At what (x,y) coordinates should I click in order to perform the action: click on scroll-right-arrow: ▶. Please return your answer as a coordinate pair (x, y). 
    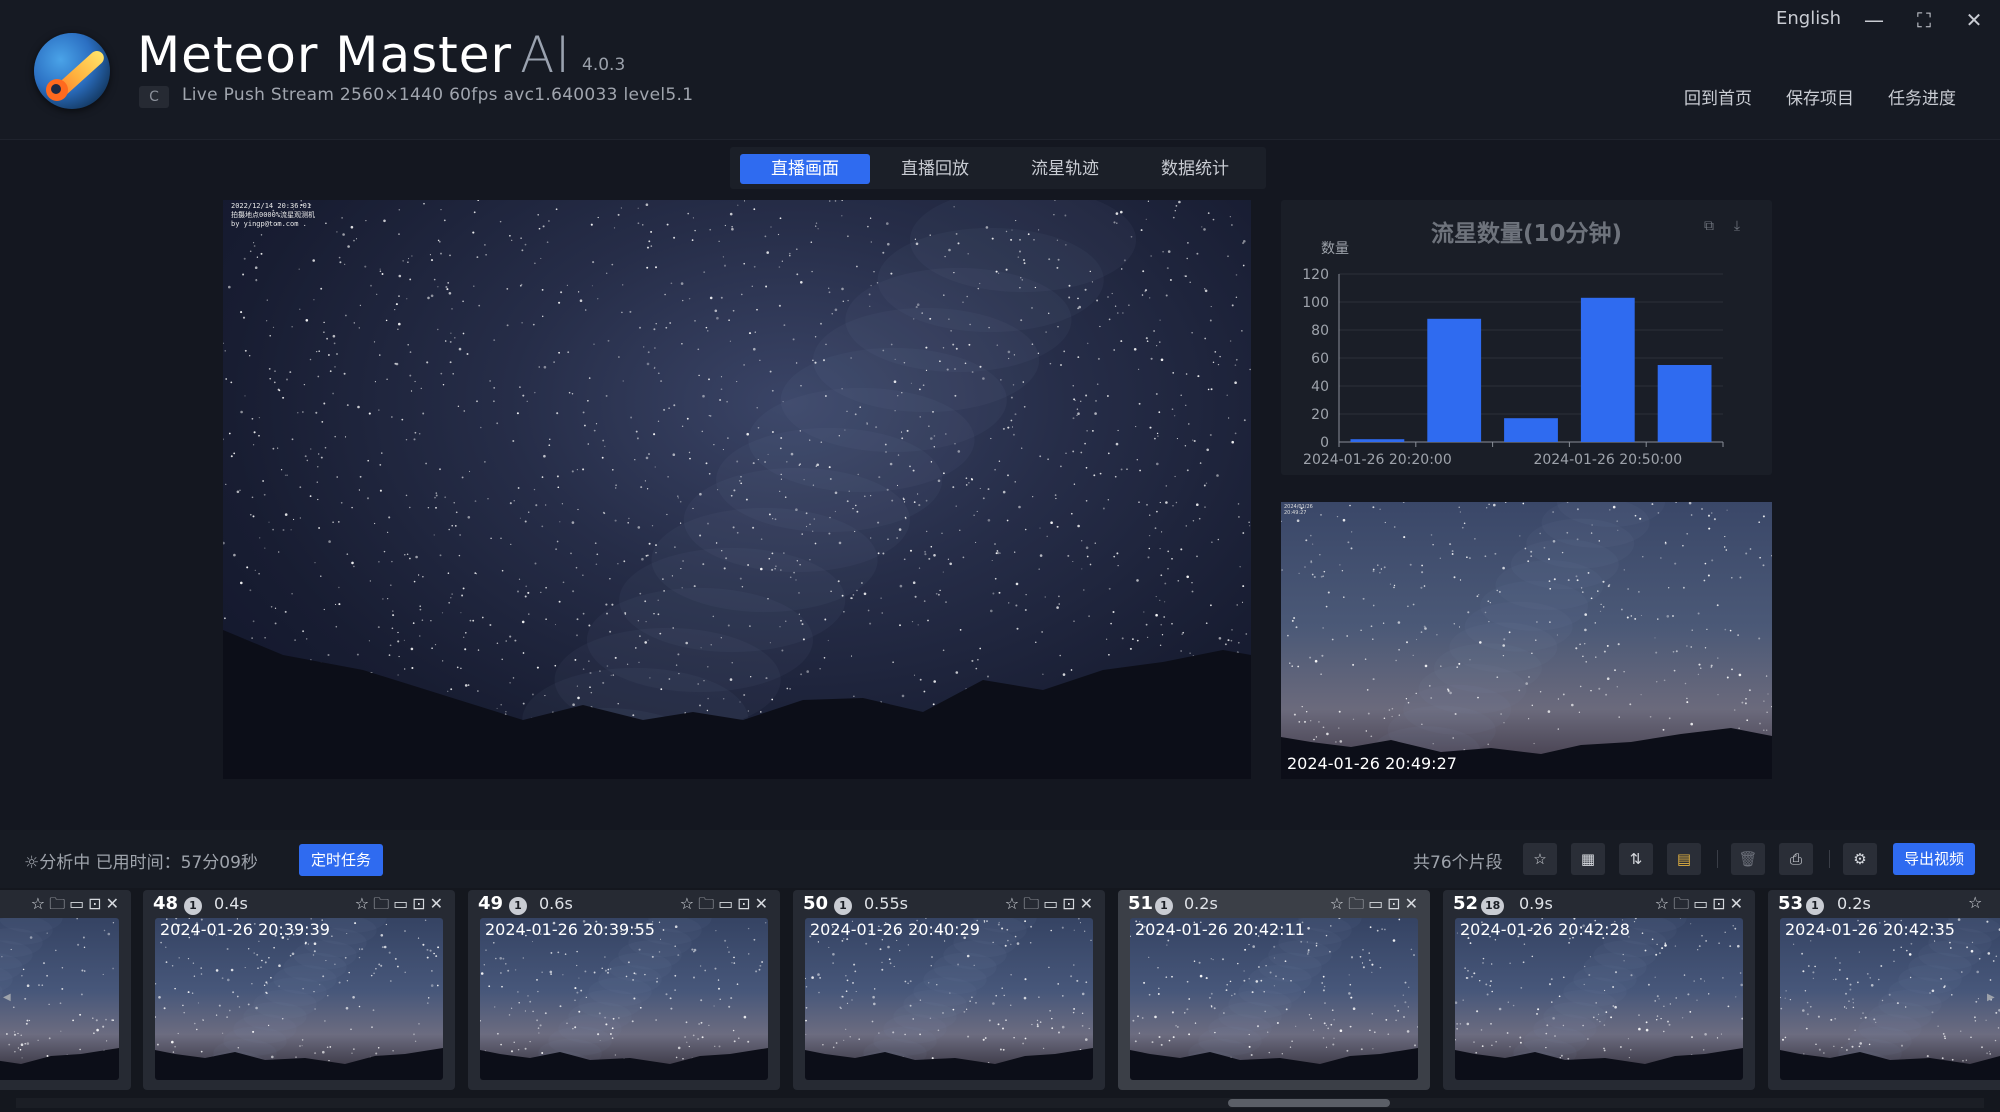
    Looking at the image, I should click on (1991, 997).